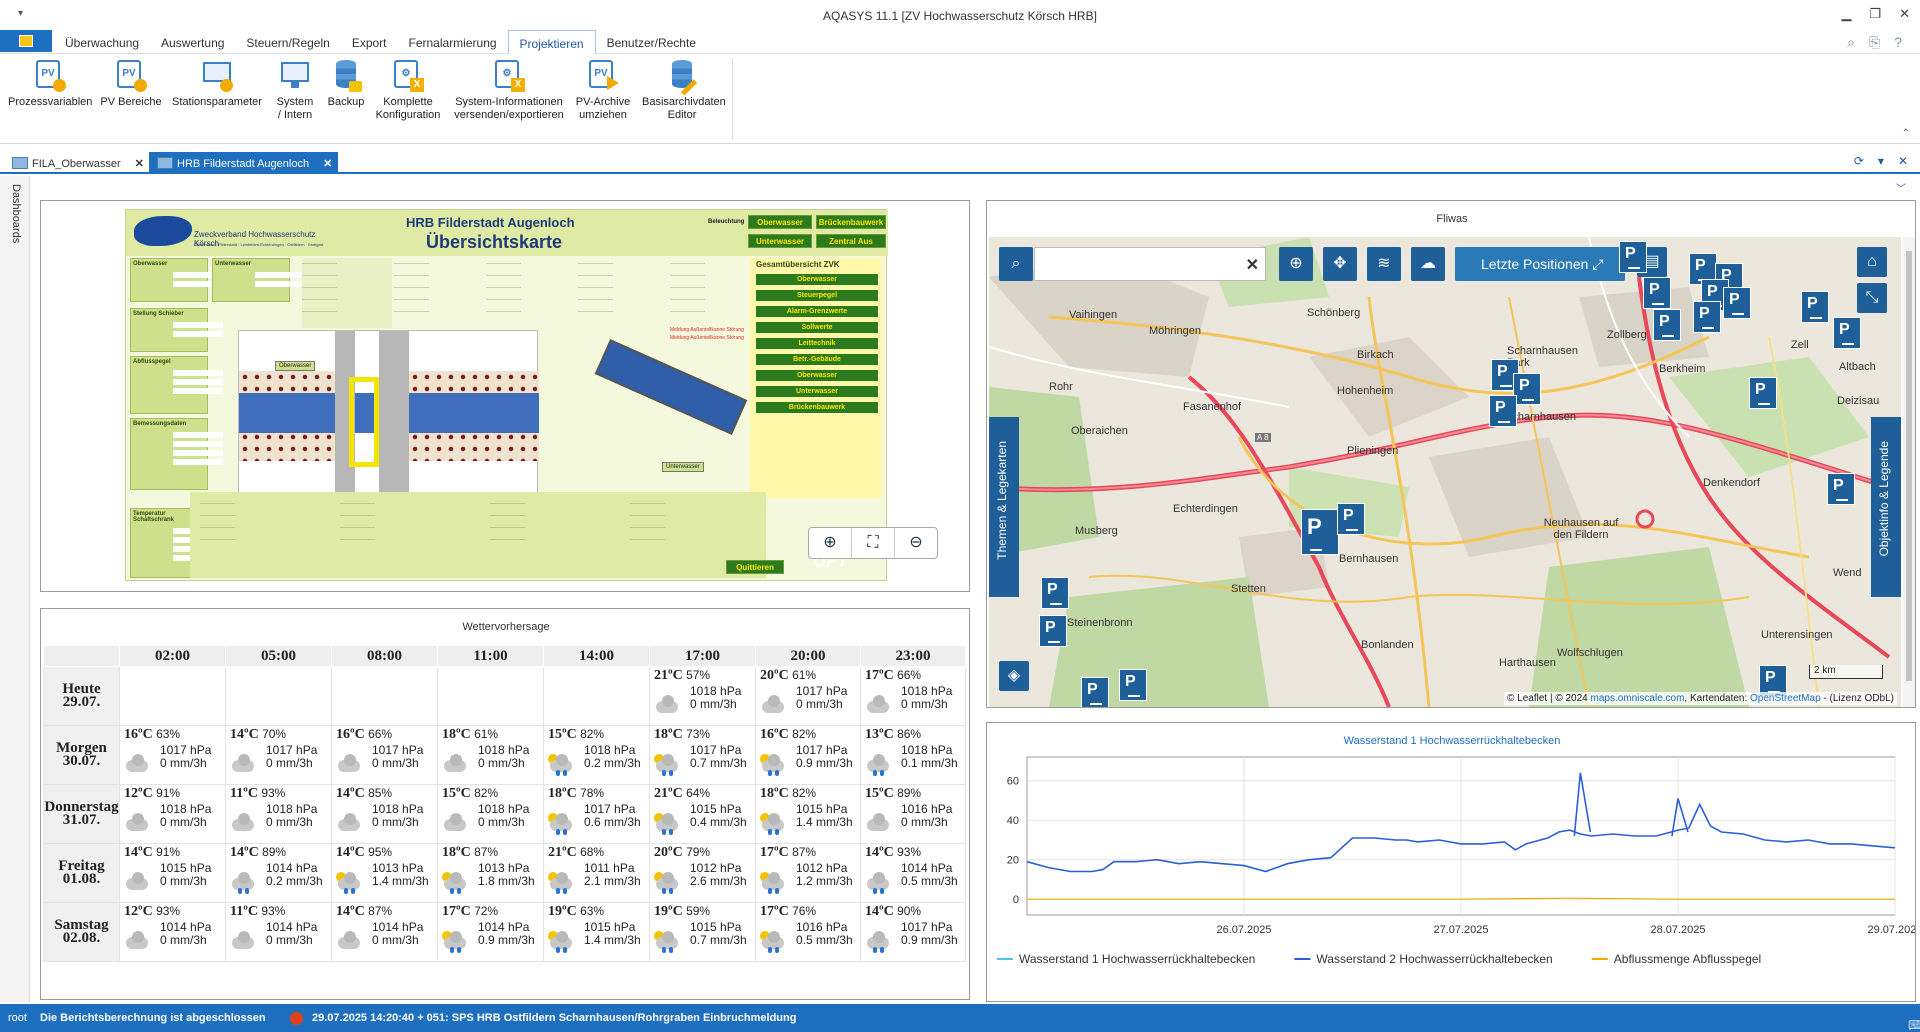 The image size is (1920, 1032). Describe the element at coordinates (651, 42) in the screenshot. I see `tab-benutzer-rechte: Benutzer/Rechte` at that location.